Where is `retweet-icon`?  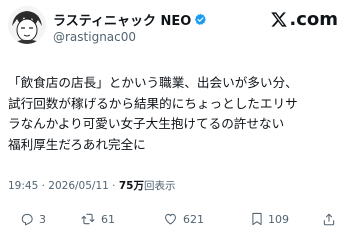
retweet-icon is located at coordinates (88, 219).